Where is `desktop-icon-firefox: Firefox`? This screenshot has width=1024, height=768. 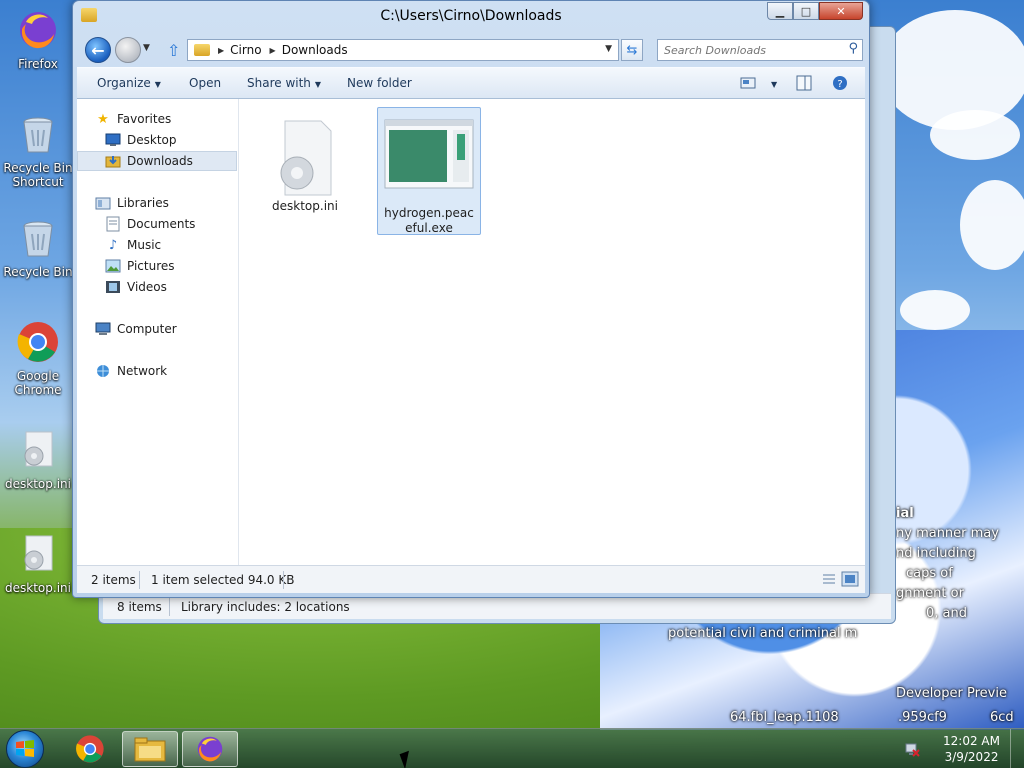 desktop-icon-firefox: Firefox is located at coordinates (38, 39).